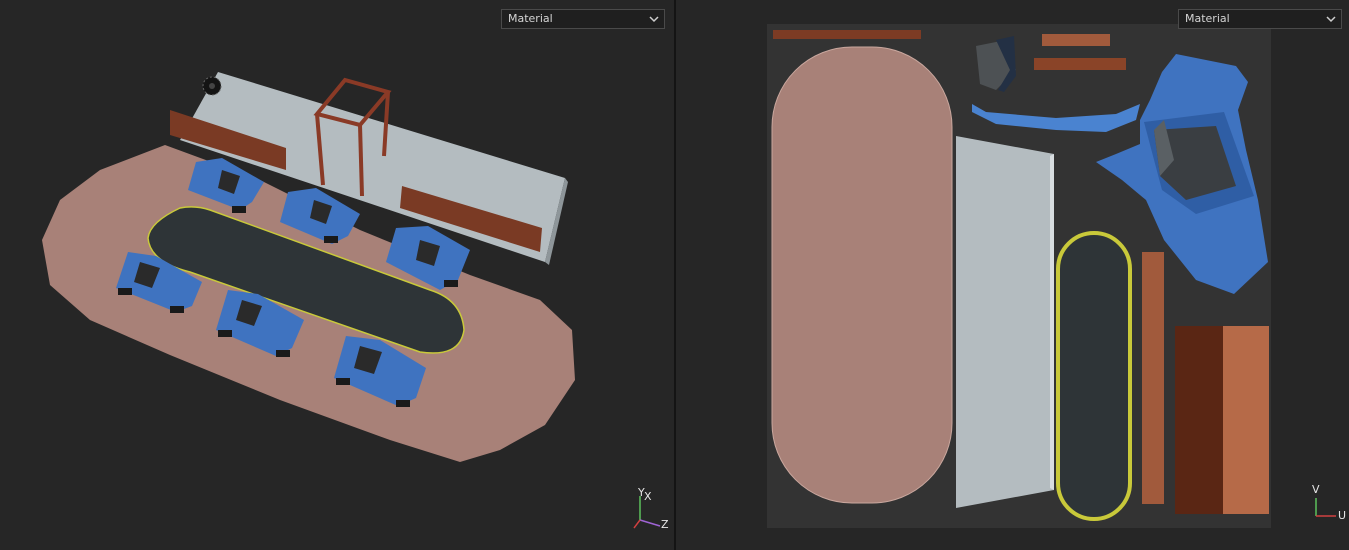 The height and width of the screenshot is (550, 1349). What do you see at coordinates (651, 509) in the screenshot?
I see `axis-gizmo: Y X Z` at bounding box center [651, 509].